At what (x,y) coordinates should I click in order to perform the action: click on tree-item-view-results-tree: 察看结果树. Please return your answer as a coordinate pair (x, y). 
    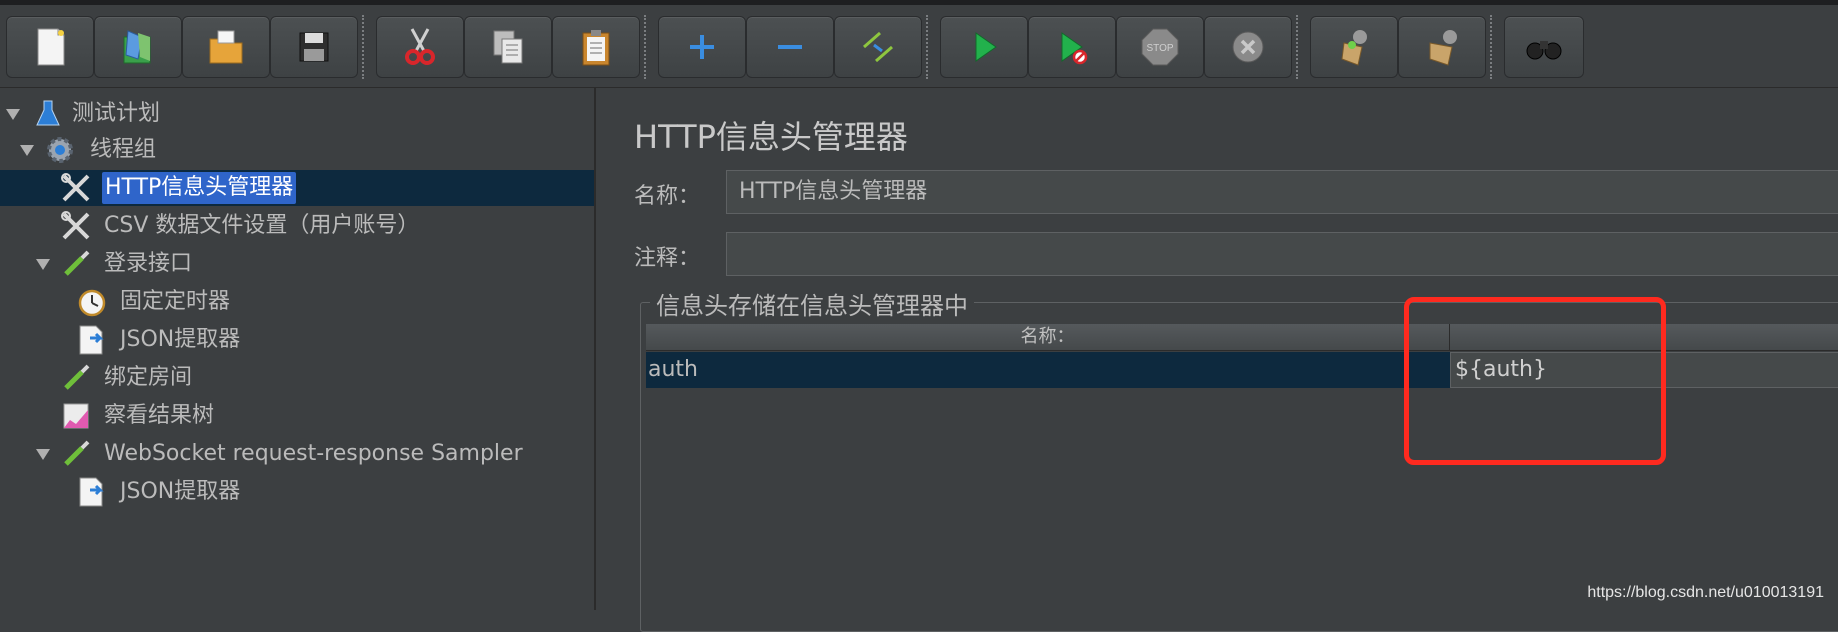
    Looking at the image, I should click on (297, 416).